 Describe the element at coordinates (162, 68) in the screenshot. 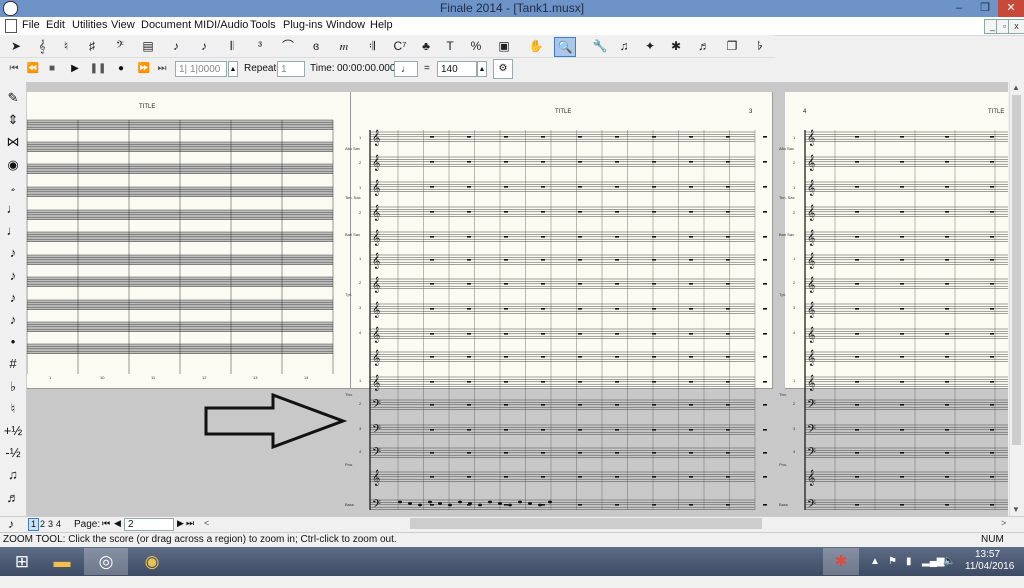

I see `forward-end-icon: ⏭` at that location.